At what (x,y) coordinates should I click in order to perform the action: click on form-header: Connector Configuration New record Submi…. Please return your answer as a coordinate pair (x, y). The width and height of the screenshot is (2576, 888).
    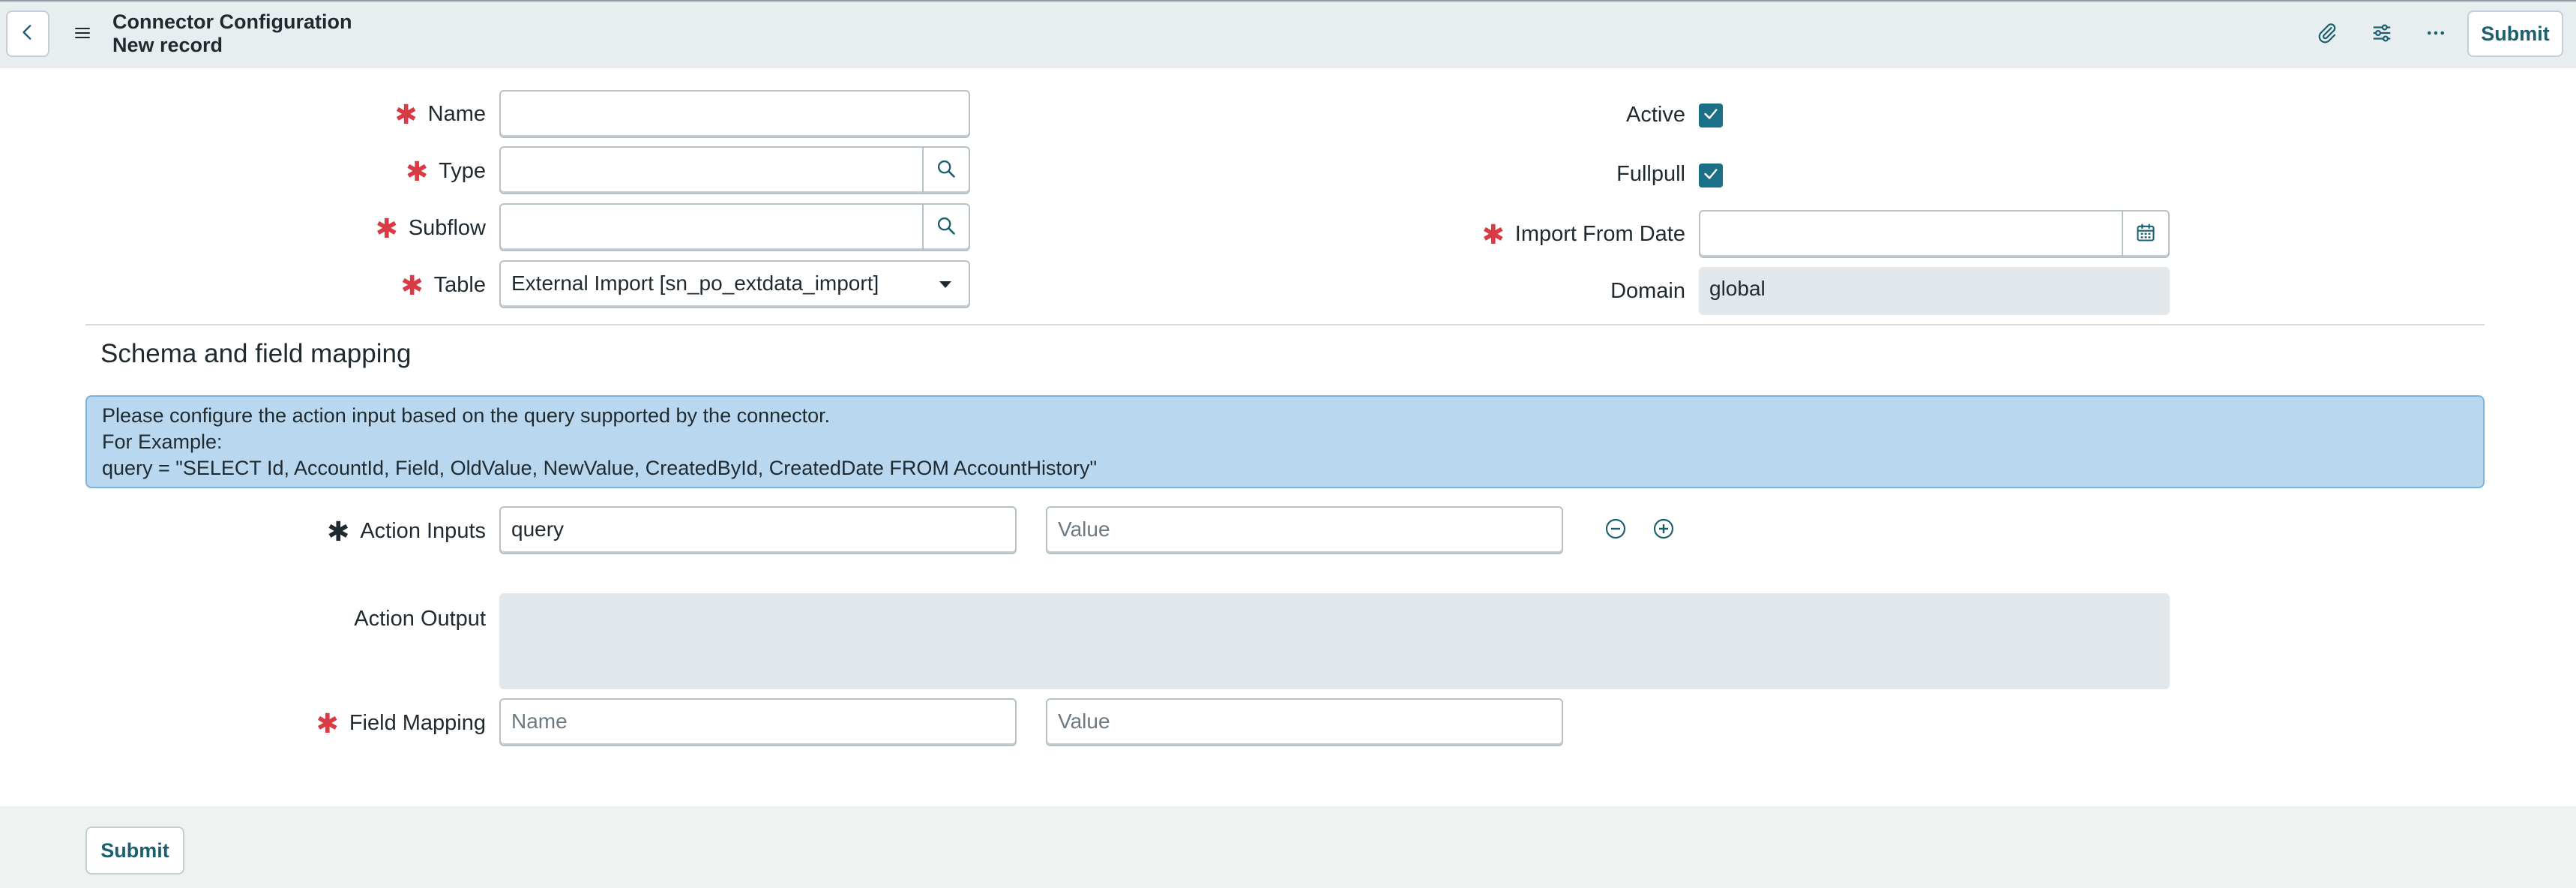
    Looking at the image, I should click on (1288, 34).